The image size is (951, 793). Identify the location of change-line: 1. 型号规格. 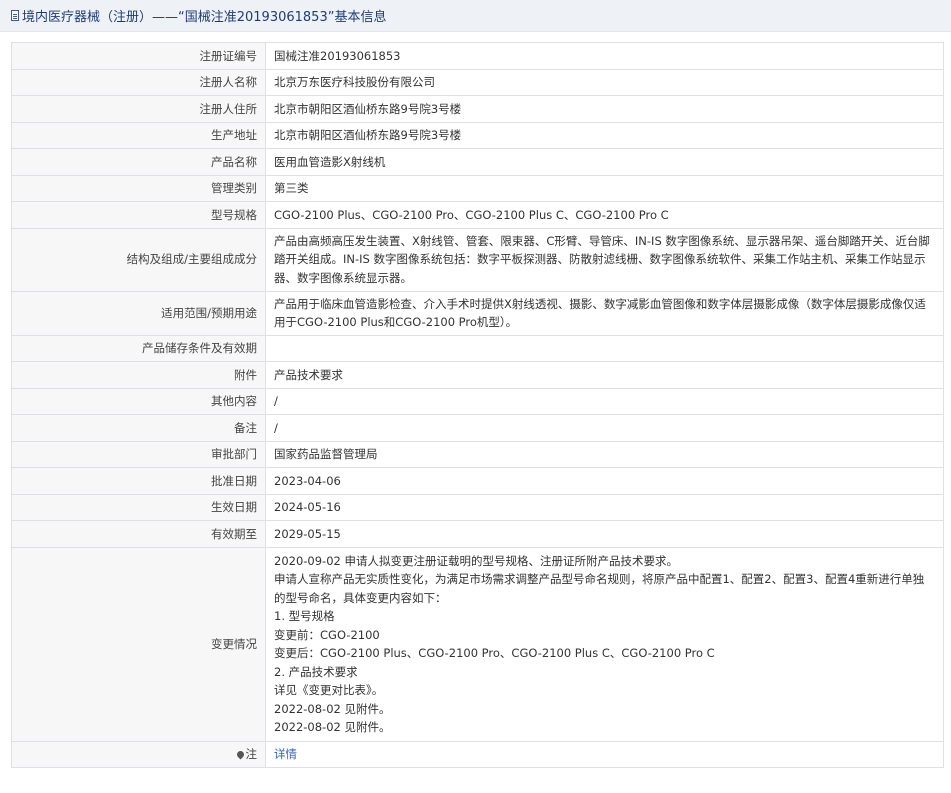
(304, 616).